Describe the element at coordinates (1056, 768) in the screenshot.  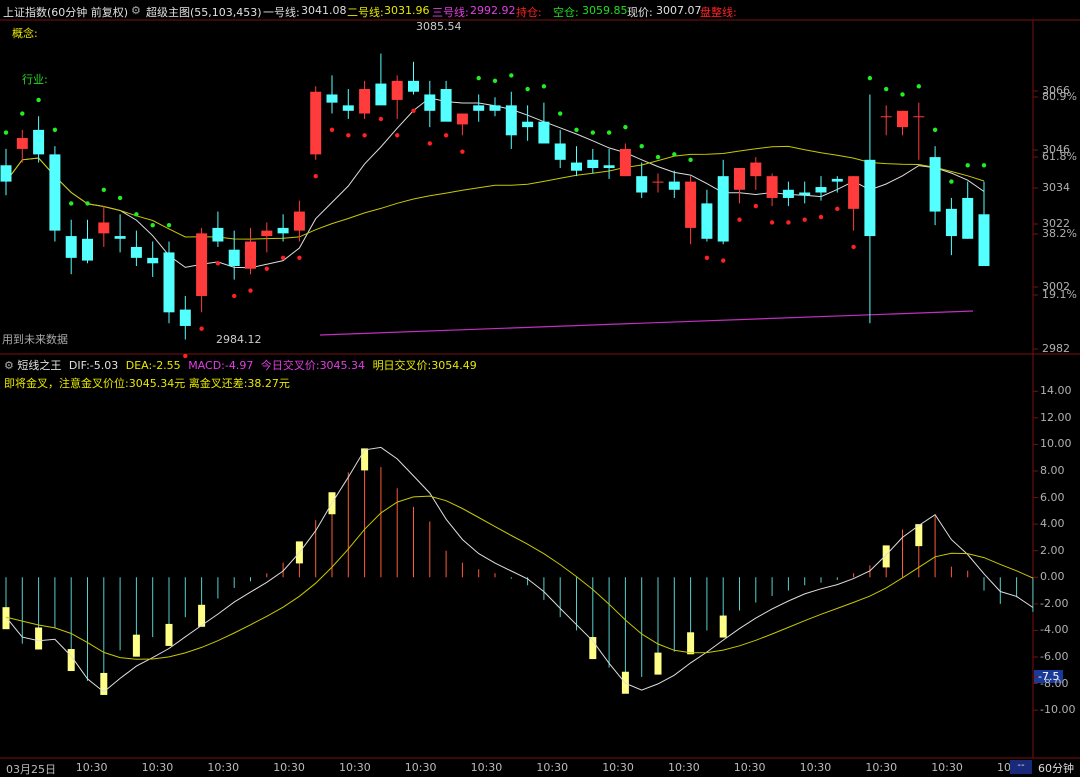
I see `period-label: 60分钟` at that location.